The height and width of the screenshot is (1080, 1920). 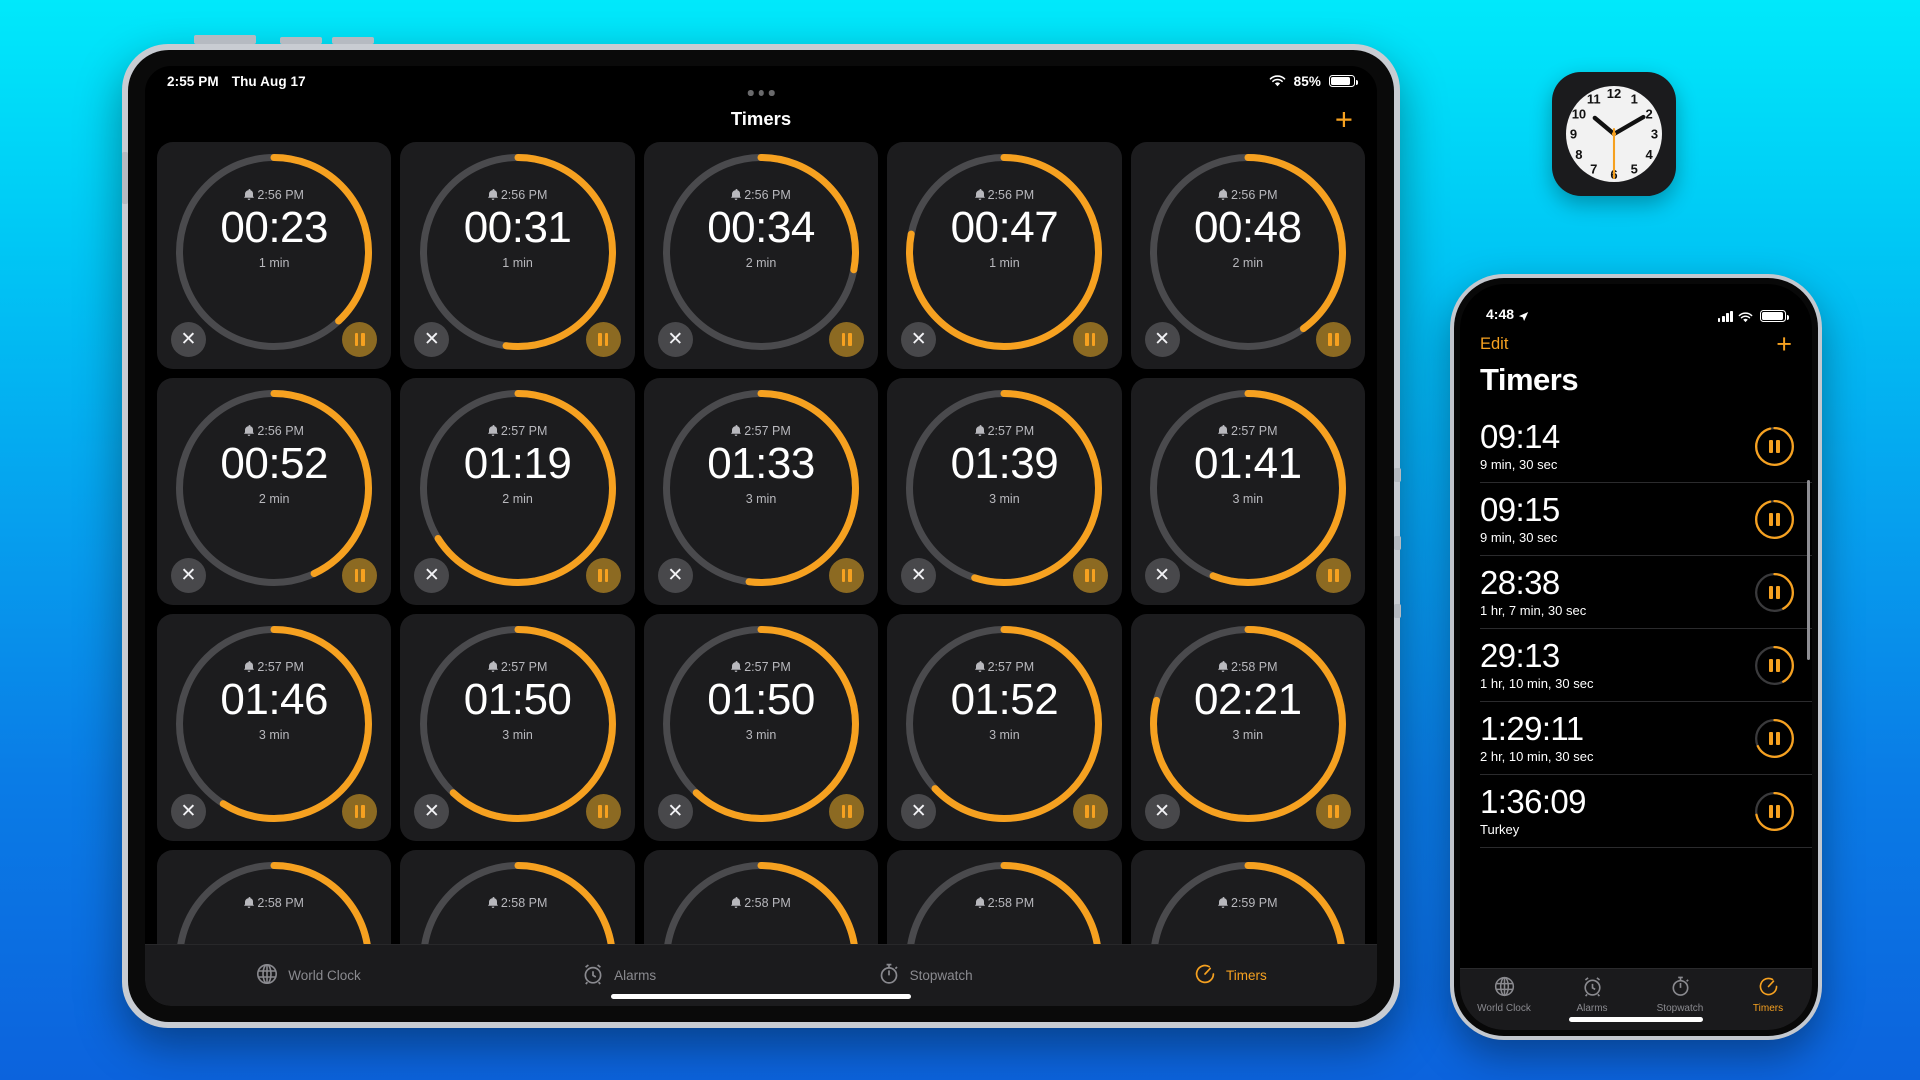 I want to click on timer-alarm-time: 2:56 PM, so click(x=1248, y=195).